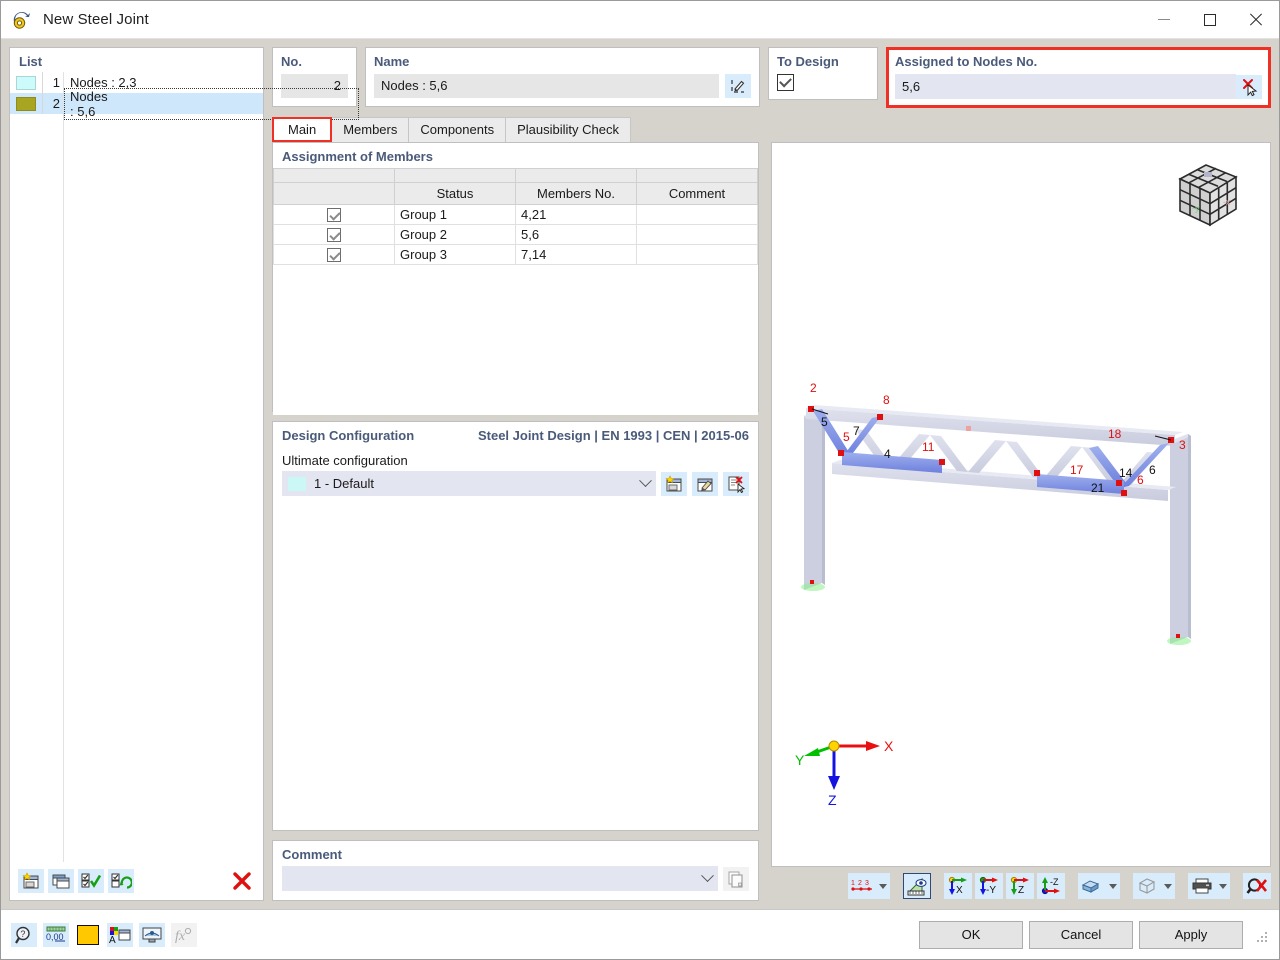 This screenshot has width=1280, height=960. Describe the element at coordinates (971, 934) in the screenshot. I see `ok-button: OK` at that location.